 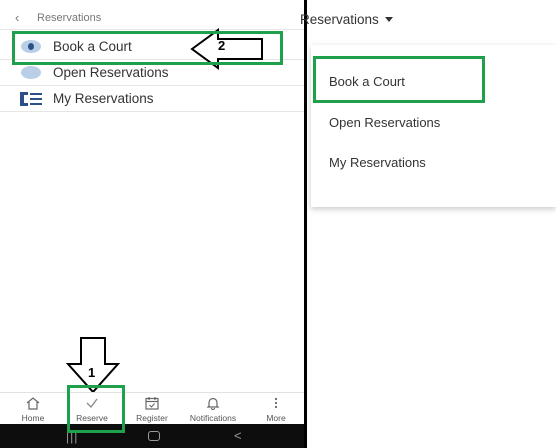 I want to click on header-title: Reservations, so click(x=69, y=18).